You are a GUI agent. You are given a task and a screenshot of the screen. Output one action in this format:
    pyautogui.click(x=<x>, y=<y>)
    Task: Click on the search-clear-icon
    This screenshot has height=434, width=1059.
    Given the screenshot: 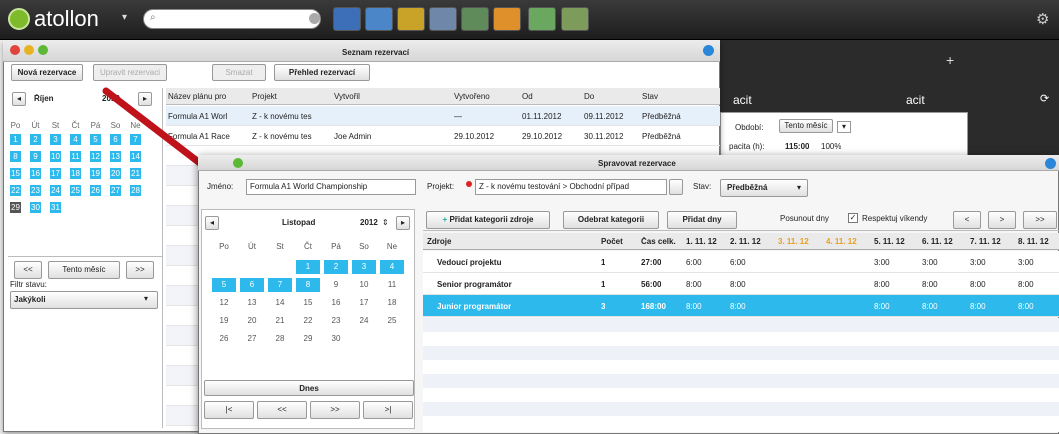 What is the action you would take?
    pyautogui.click(x=314, y=18)
    